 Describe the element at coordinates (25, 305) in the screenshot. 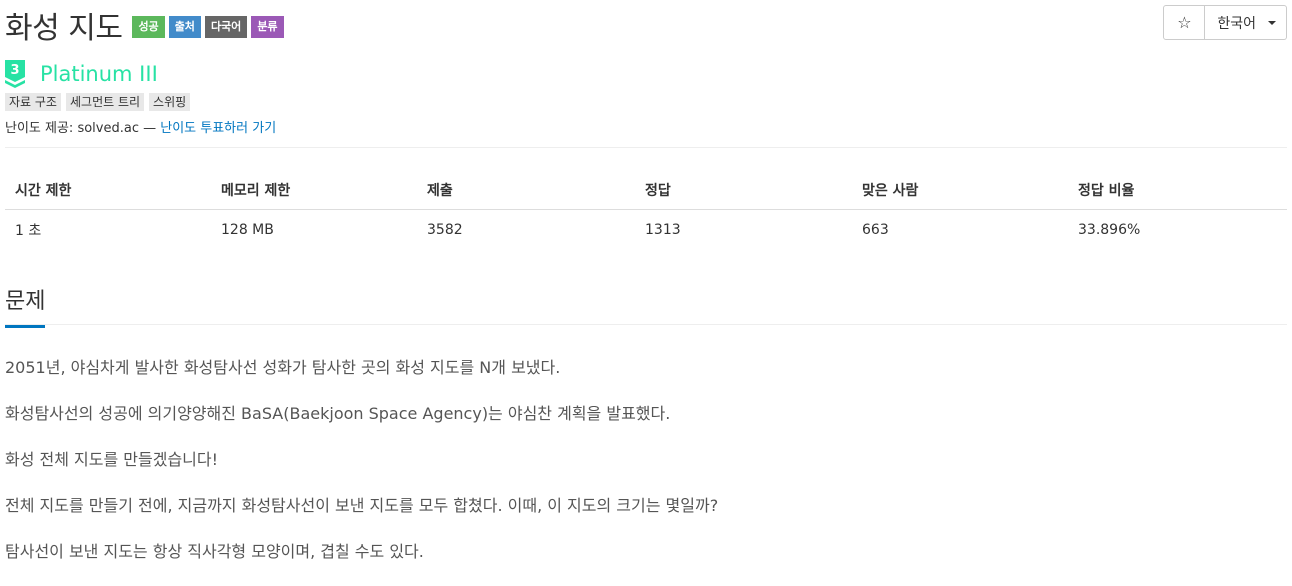

I see `section-heading: 문제` at that location.